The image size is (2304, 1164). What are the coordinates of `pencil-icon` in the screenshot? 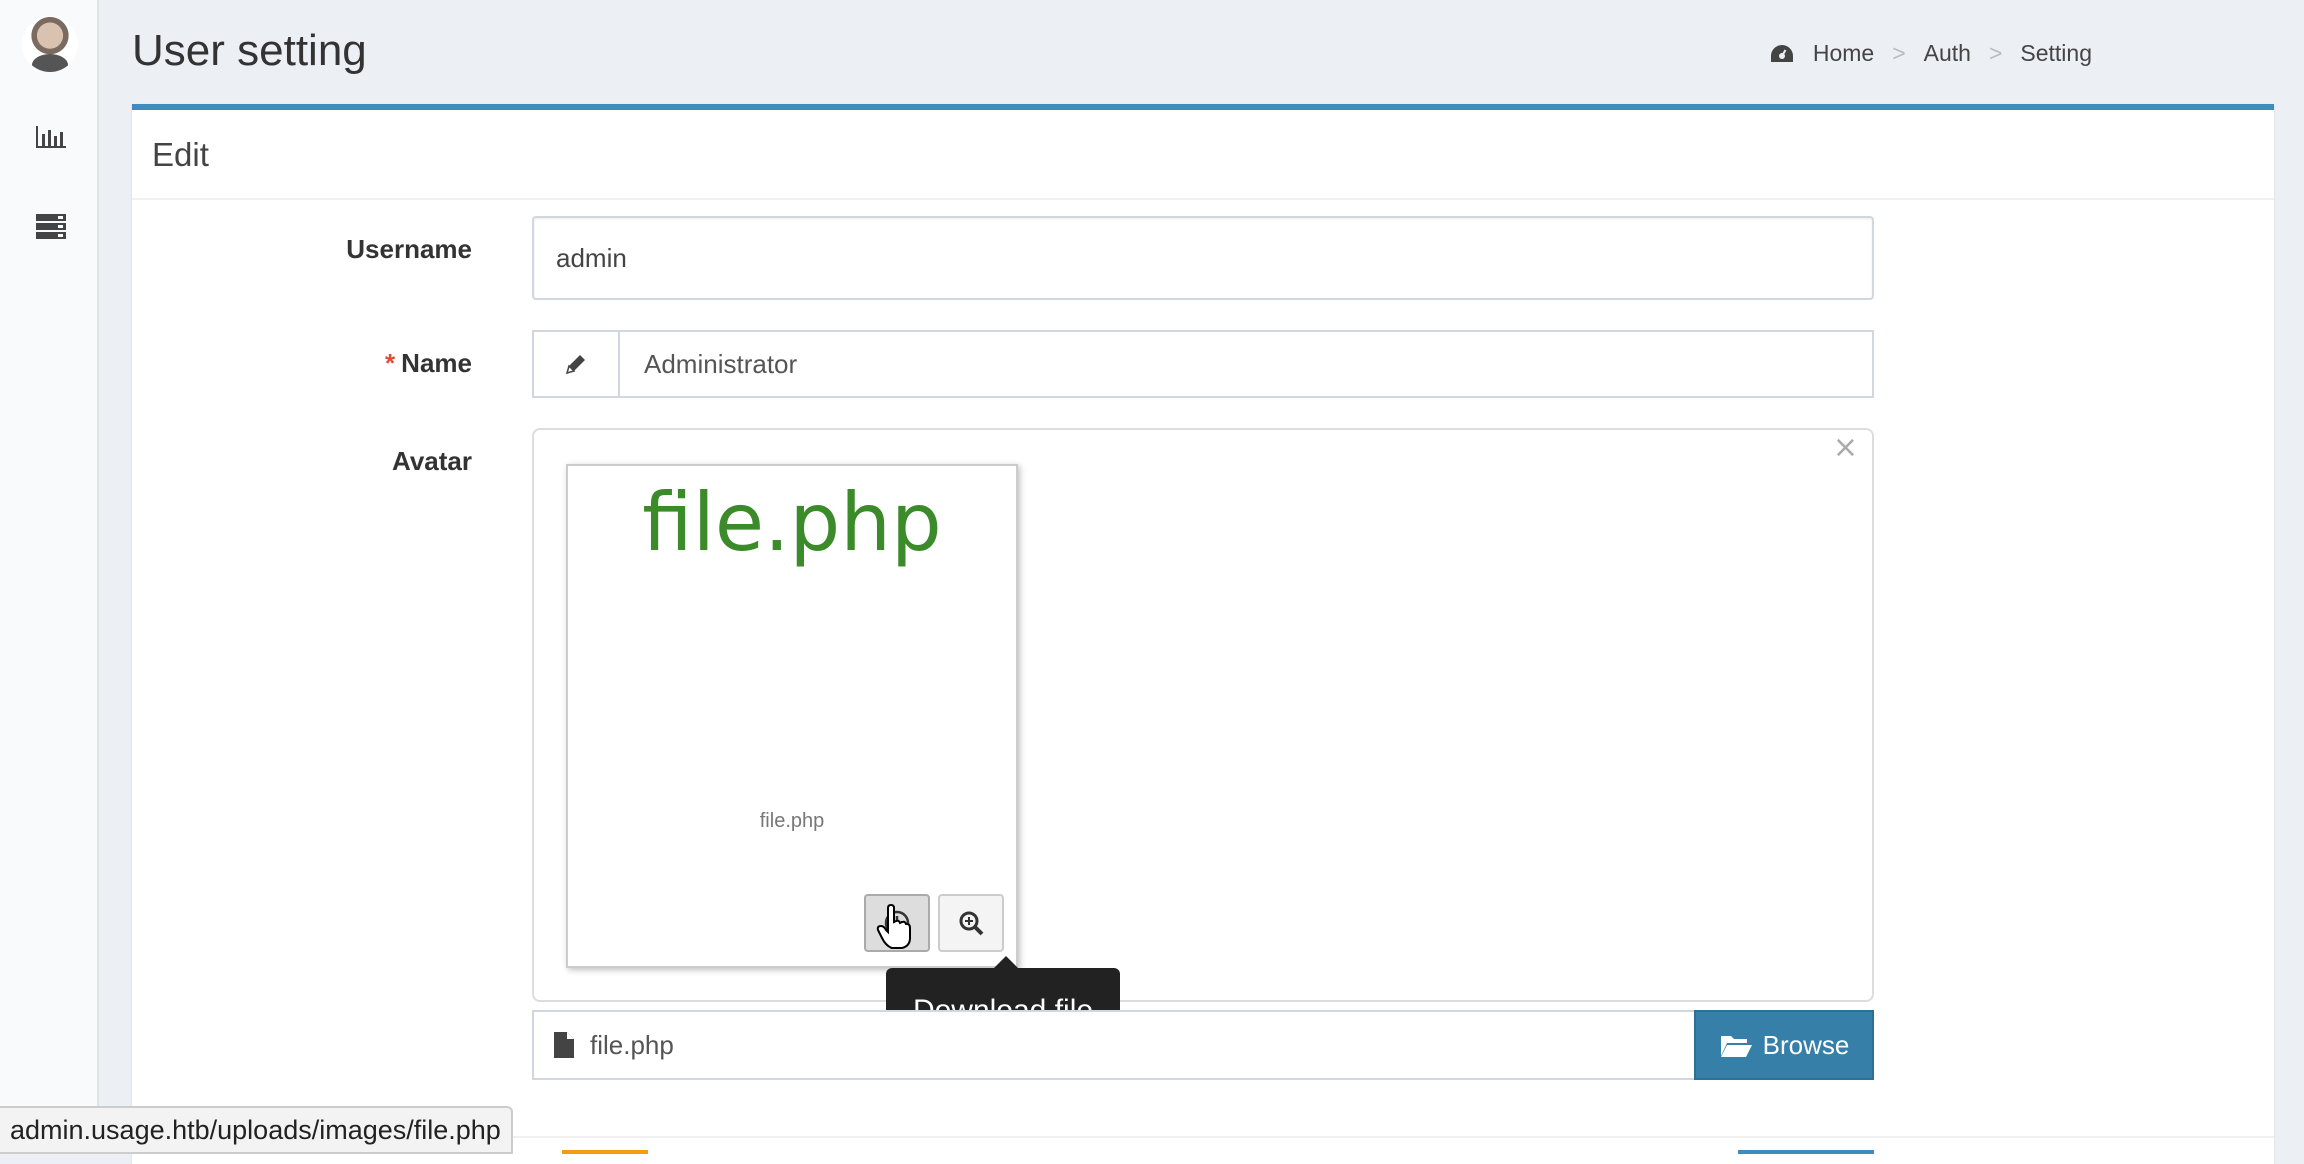 It's located at (575, 365).